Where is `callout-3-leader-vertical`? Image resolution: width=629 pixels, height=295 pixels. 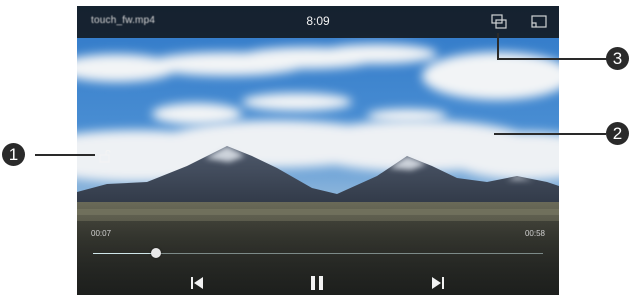
callout-3-leader-vertical is located at coordinates (498, 46).